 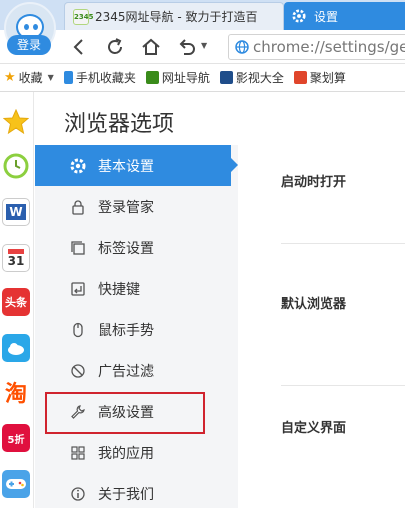 I want to click on nav-my-apps: 我的应用, so click(x=136, y=452).